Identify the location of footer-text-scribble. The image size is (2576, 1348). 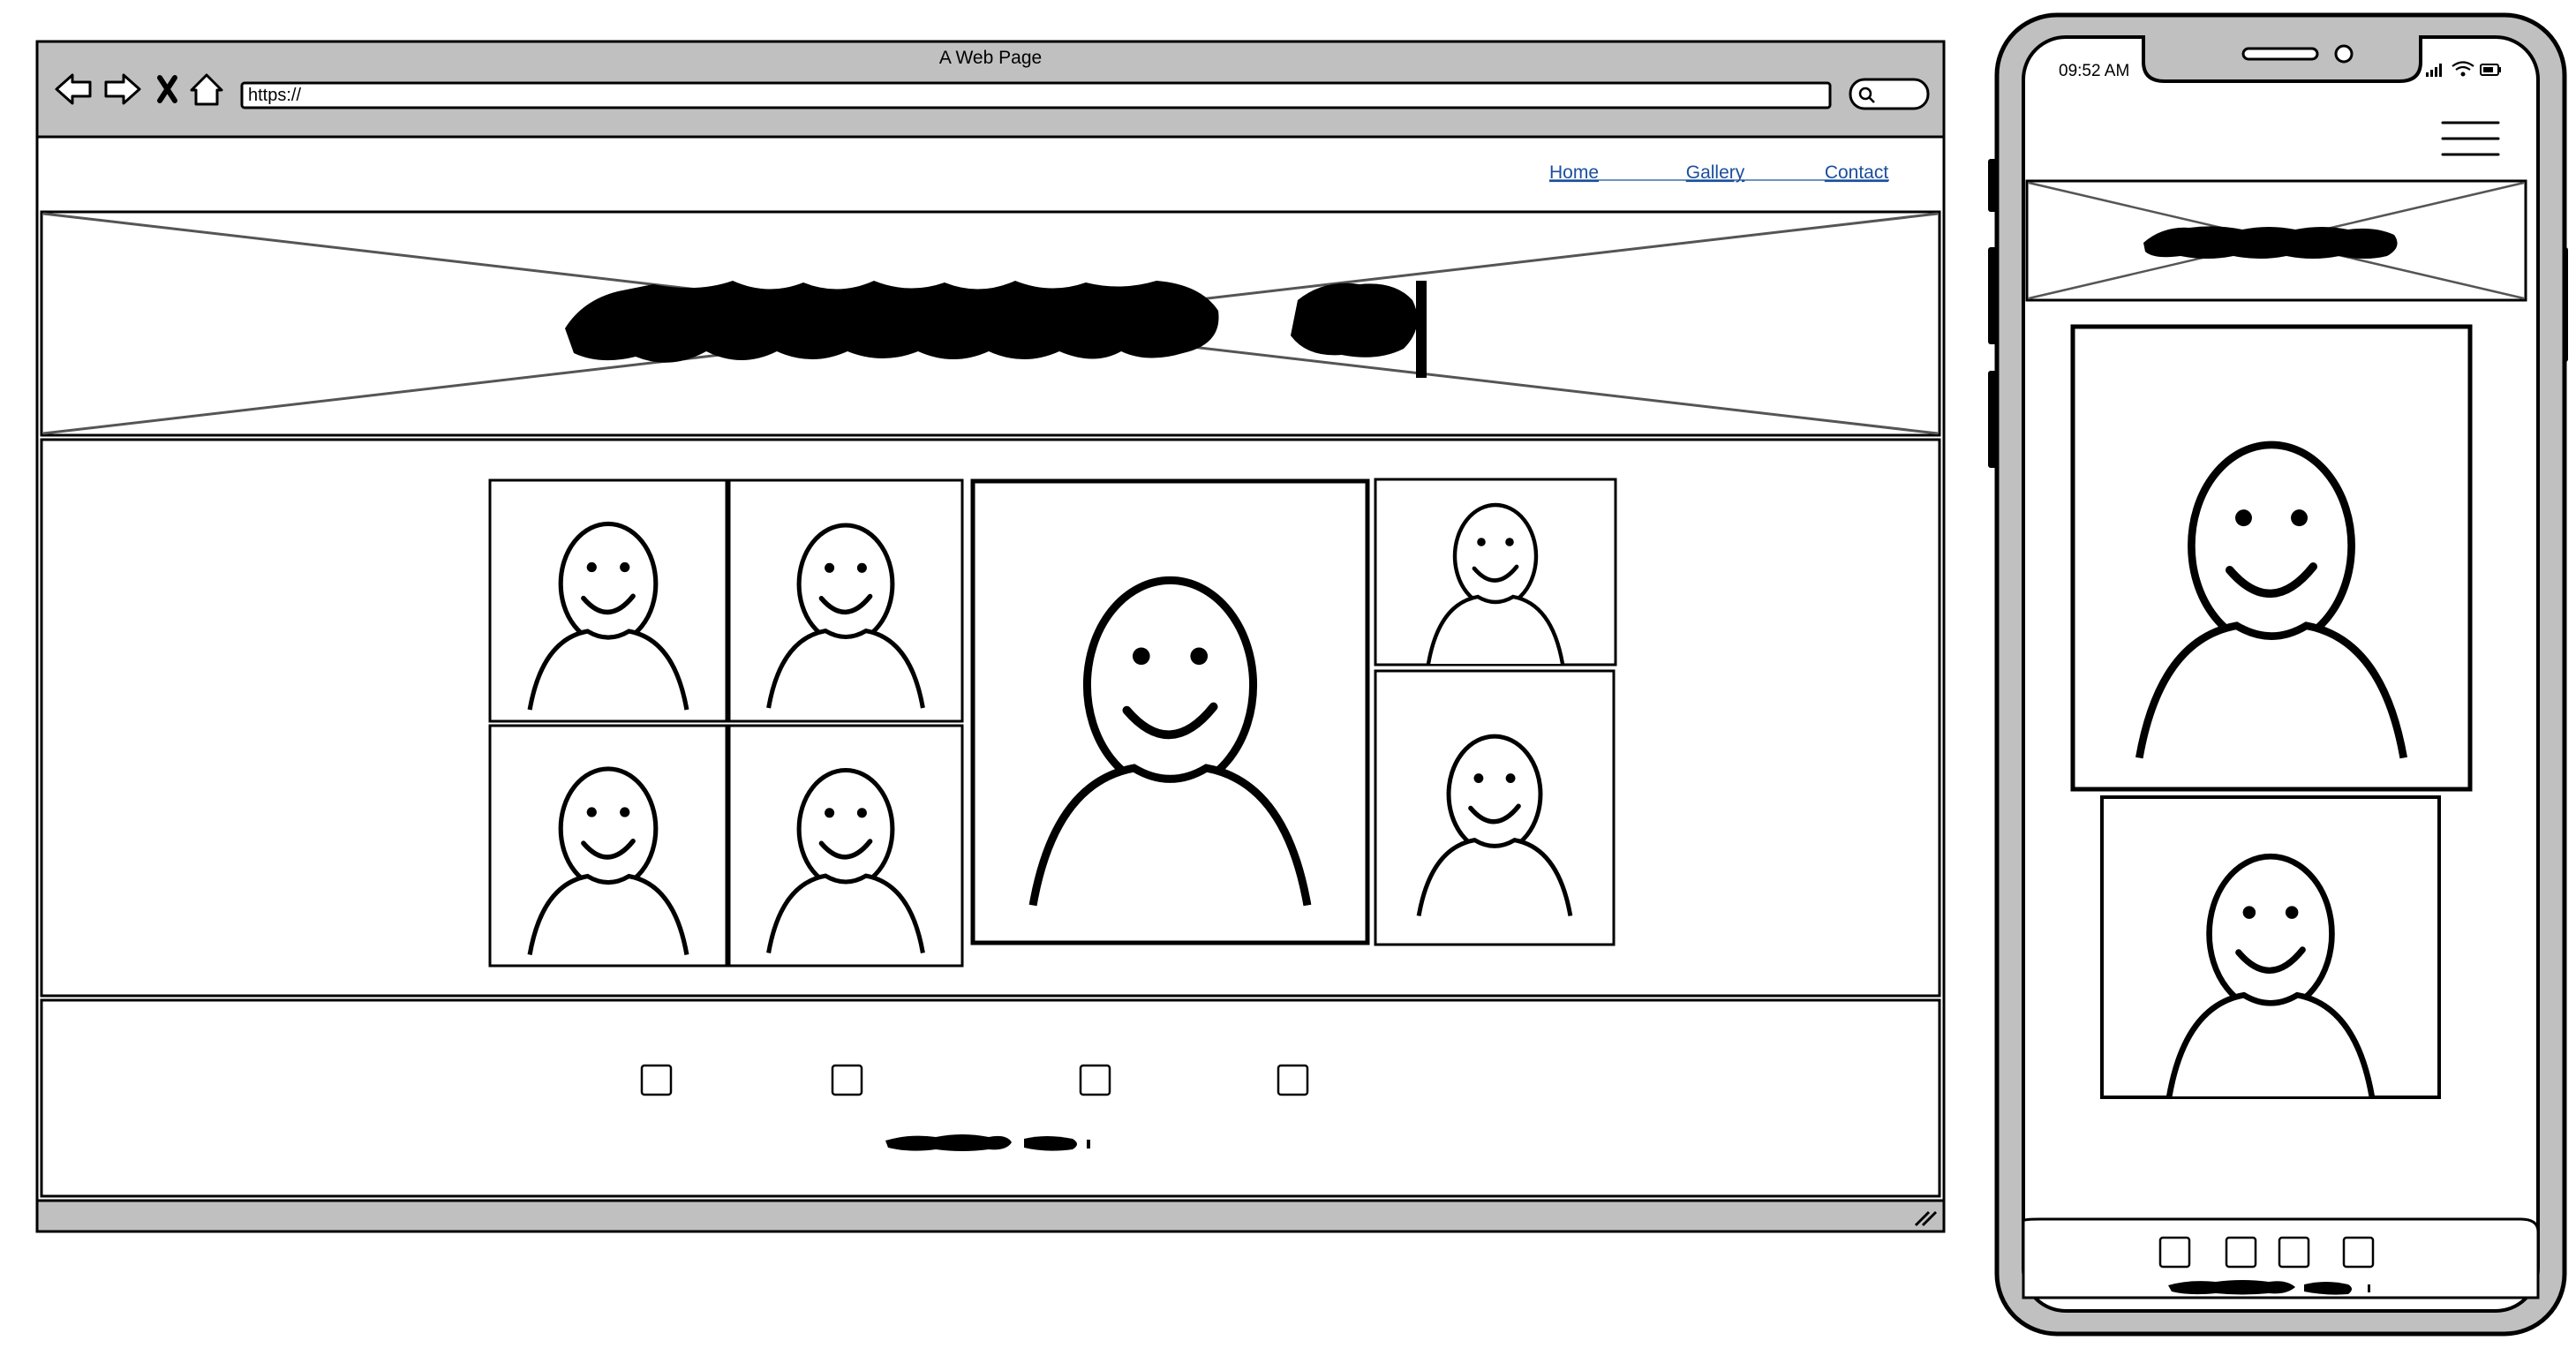
(988, 1142).